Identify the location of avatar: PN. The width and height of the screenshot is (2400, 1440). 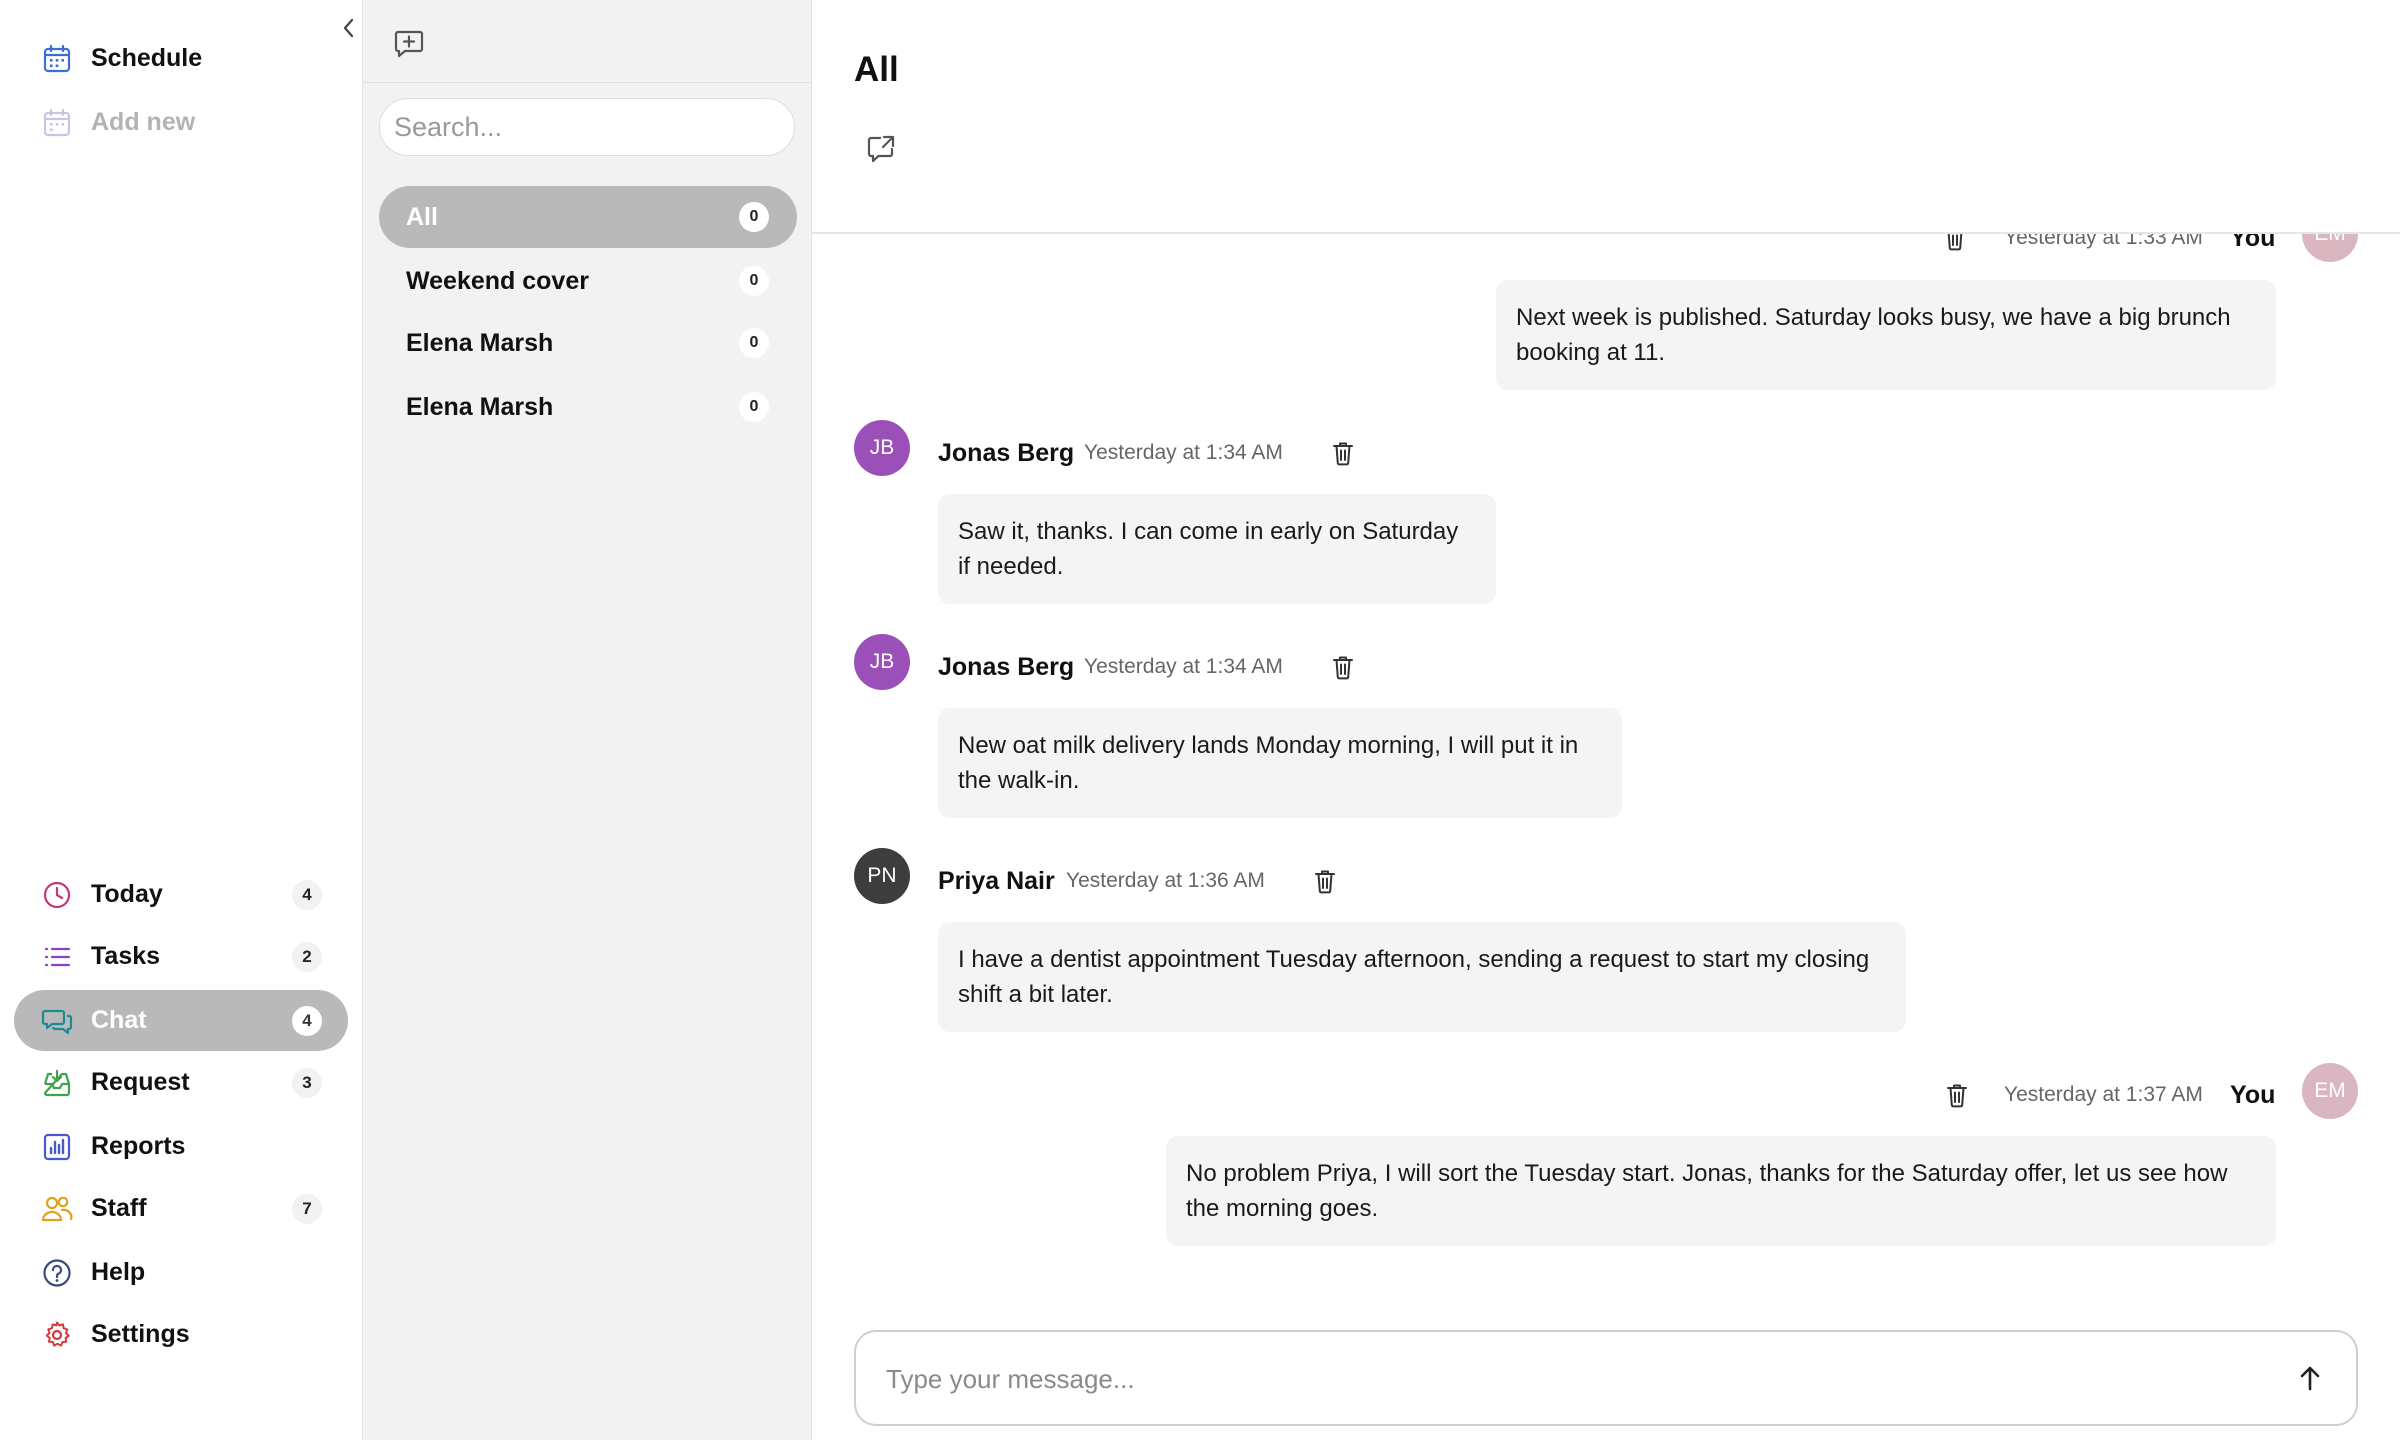
(882, 876).